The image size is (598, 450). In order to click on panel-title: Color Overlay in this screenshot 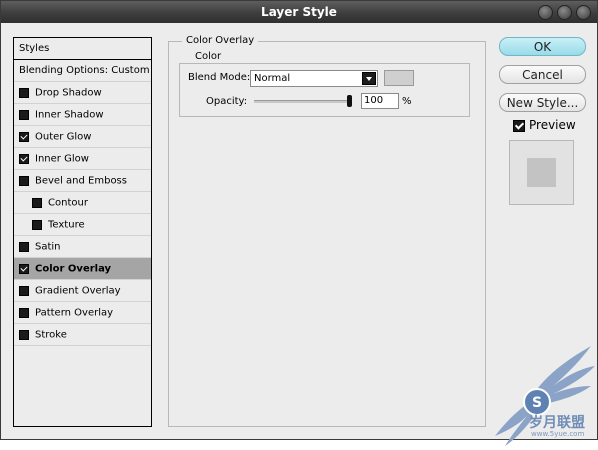, I will do `click(220, 40)`.